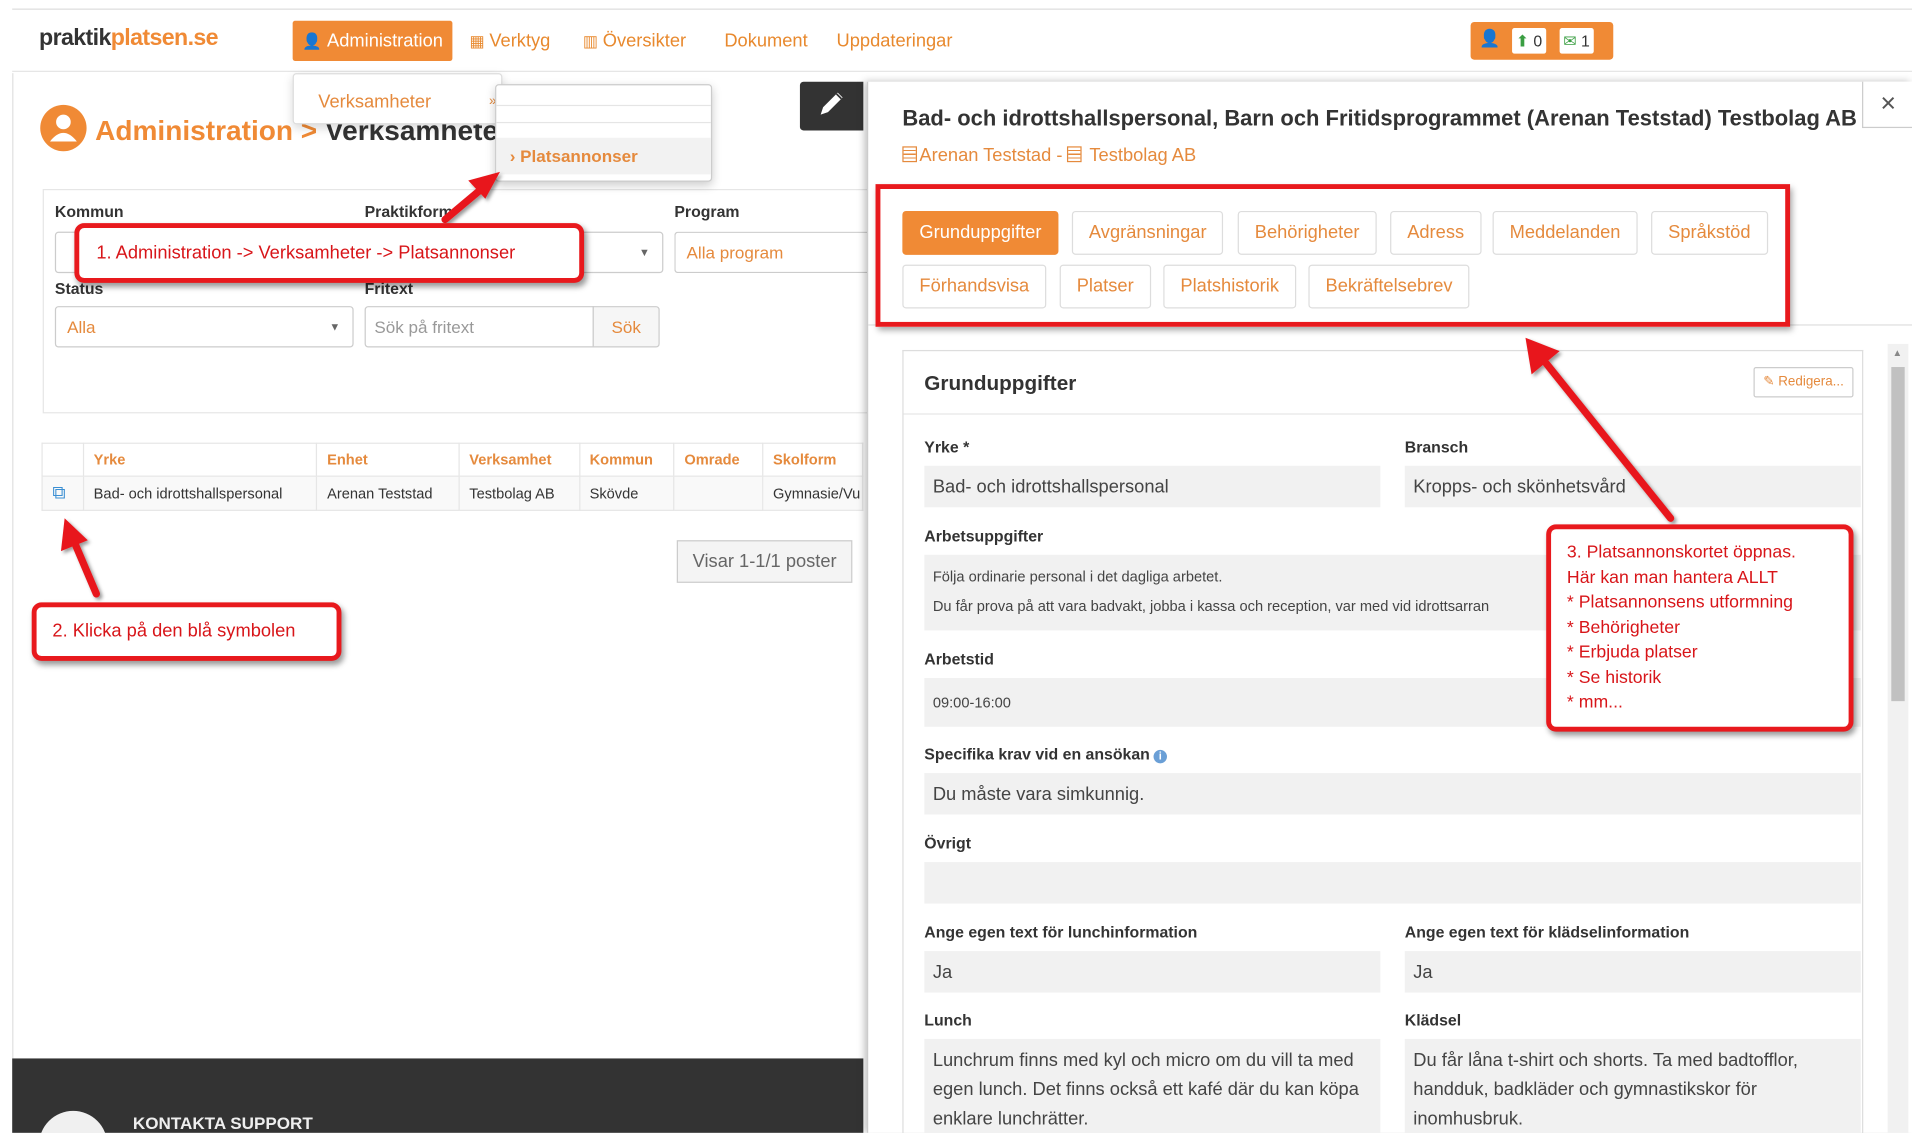 The image size is (1912, 1133). Describe the element at coordinates (1681, 552) in the screenshot. I see `annotation-step-3-line: 3. Platsannonskortet öppnas.` at that location.